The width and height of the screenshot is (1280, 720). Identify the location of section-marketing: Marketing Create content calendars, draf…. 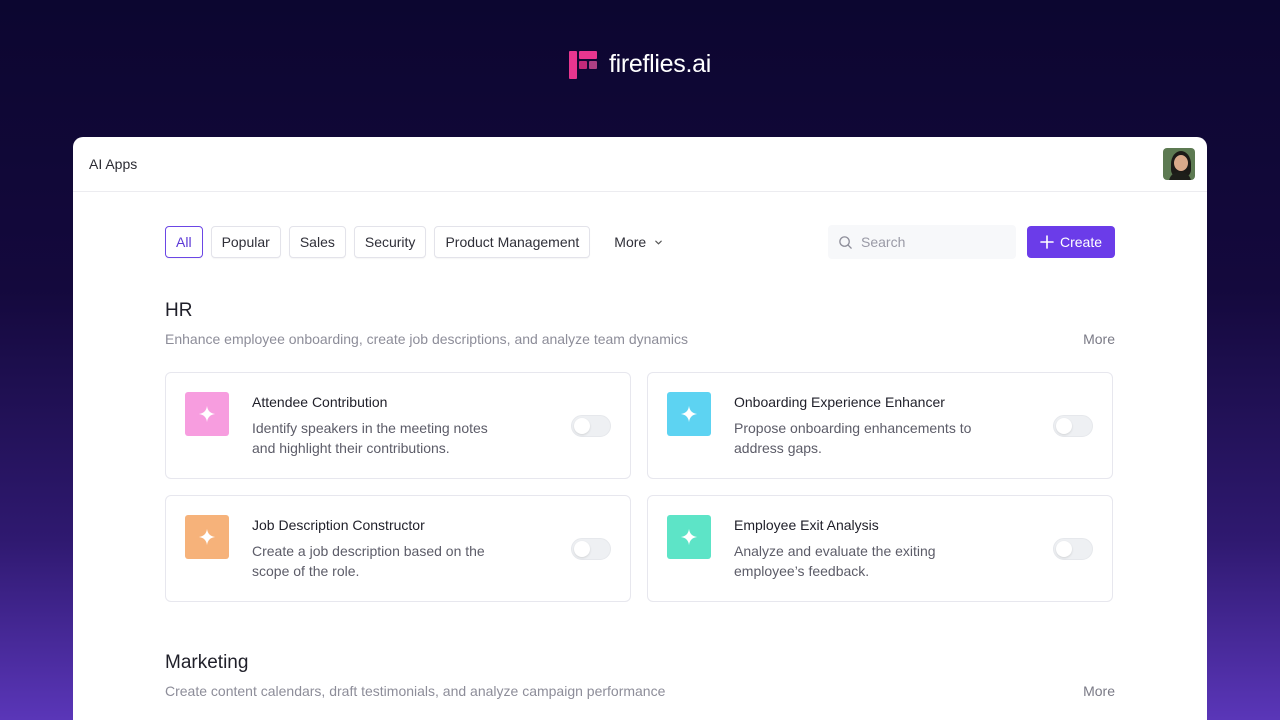
(640, 675).